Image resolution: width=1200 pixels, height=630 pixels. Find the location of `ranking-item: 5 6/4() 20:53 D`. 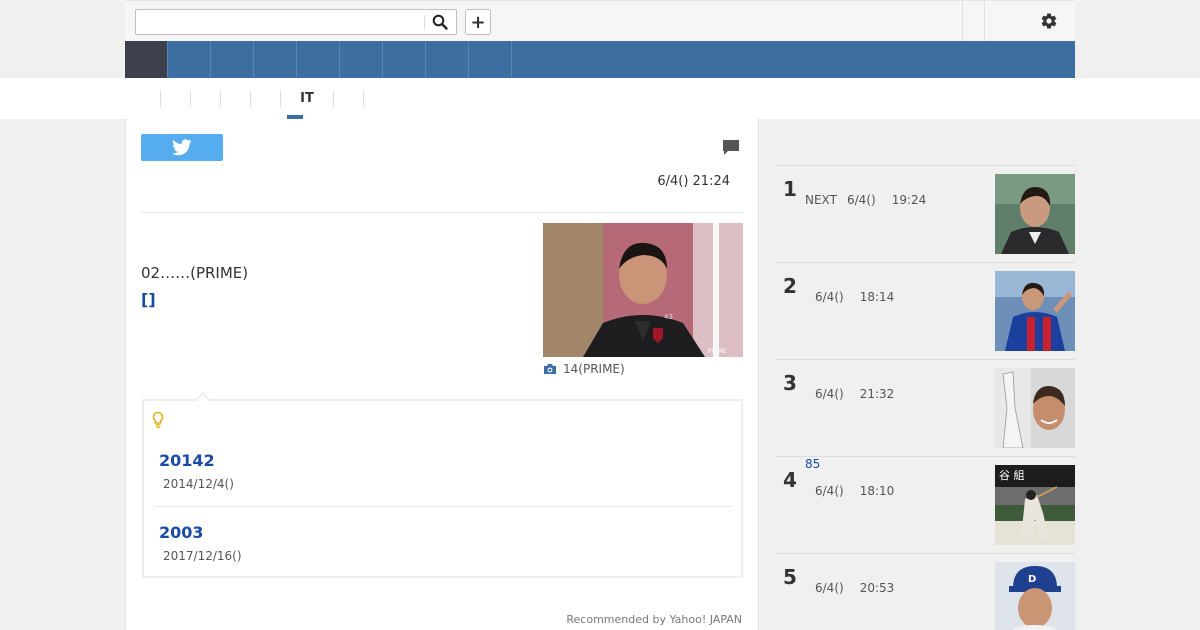

ranking-item: 5 6/4() 20:53 D is located at coordinates (925, 592).